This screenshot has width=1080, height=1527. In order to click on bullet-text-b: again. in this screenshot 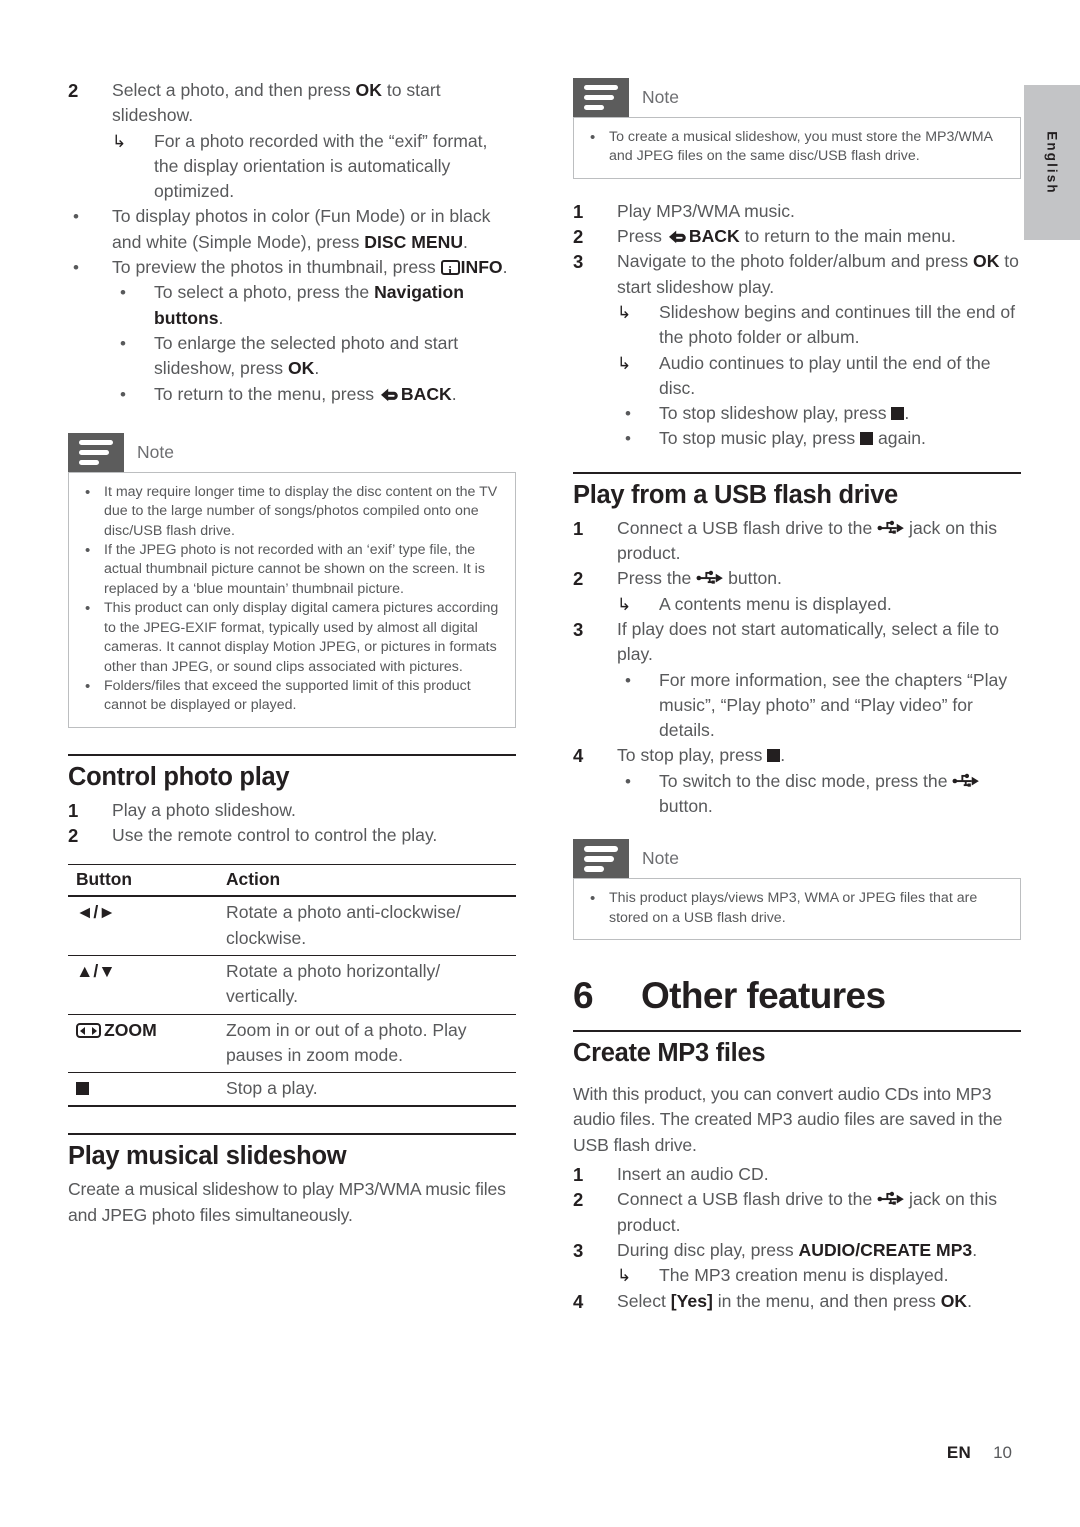, I will do `click(899, 438)`.